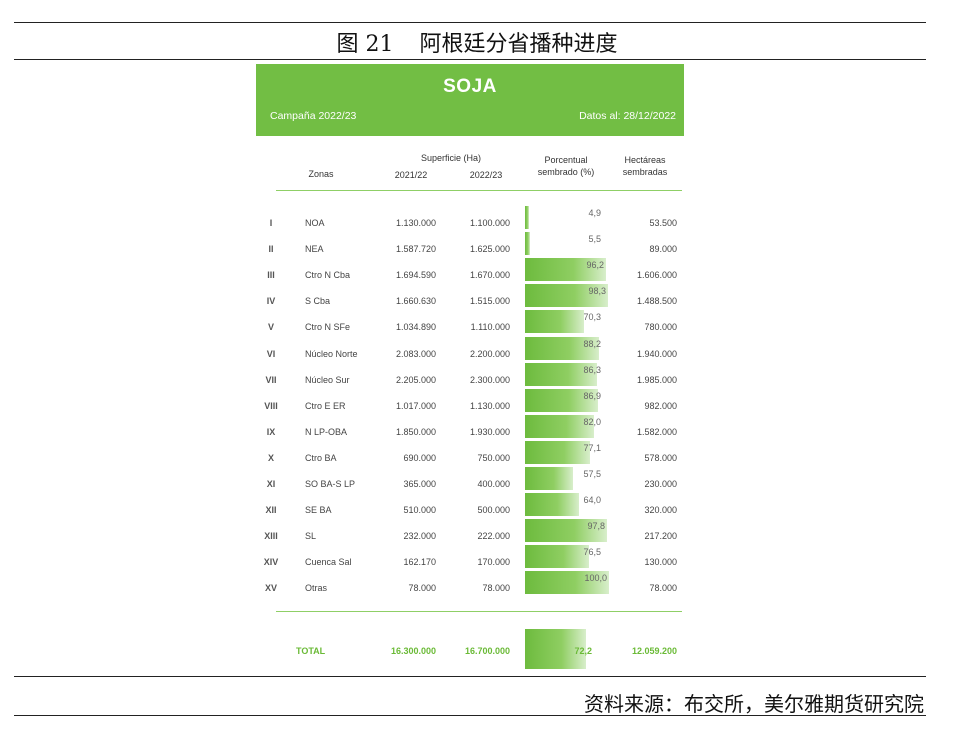 The width and height of the screenshot is (954, 743). What do you see at coordinates (663, 249) in the screenshot?
I see `hectares-sown: 89.000` at bounding box center [663, 249].